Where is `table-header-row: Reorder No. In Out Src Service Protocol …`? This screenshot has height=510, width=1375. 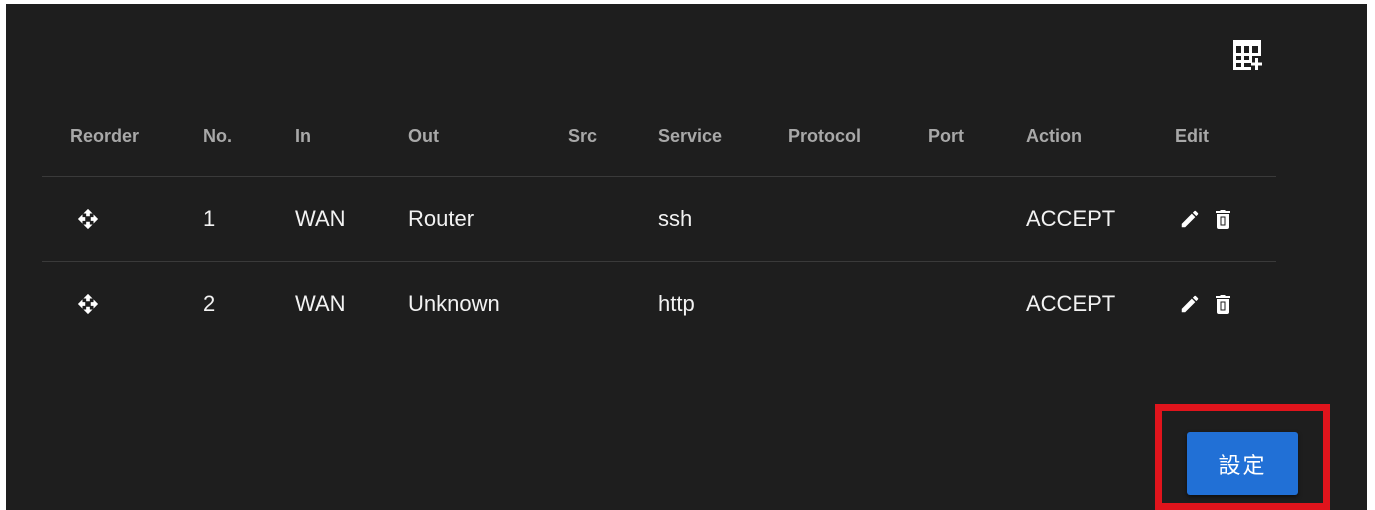
table-header-row: Reorder No. In Out Src Service Protocol … is located at coordinates (659, 136).